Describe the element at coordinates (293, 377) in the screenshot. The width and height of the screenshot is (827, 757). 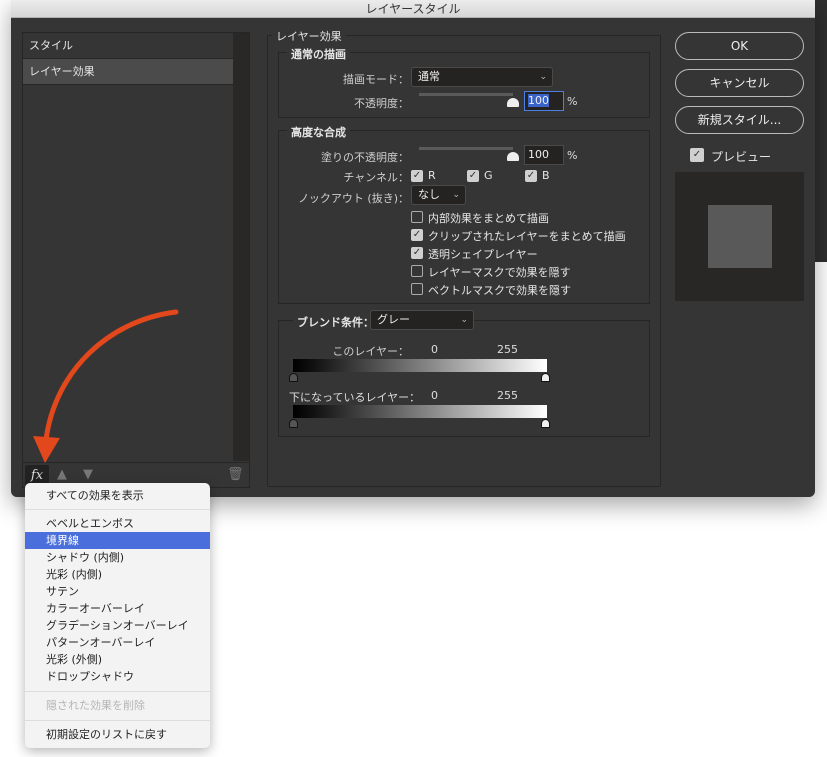
I see `this-layer-black-slider` at that location.